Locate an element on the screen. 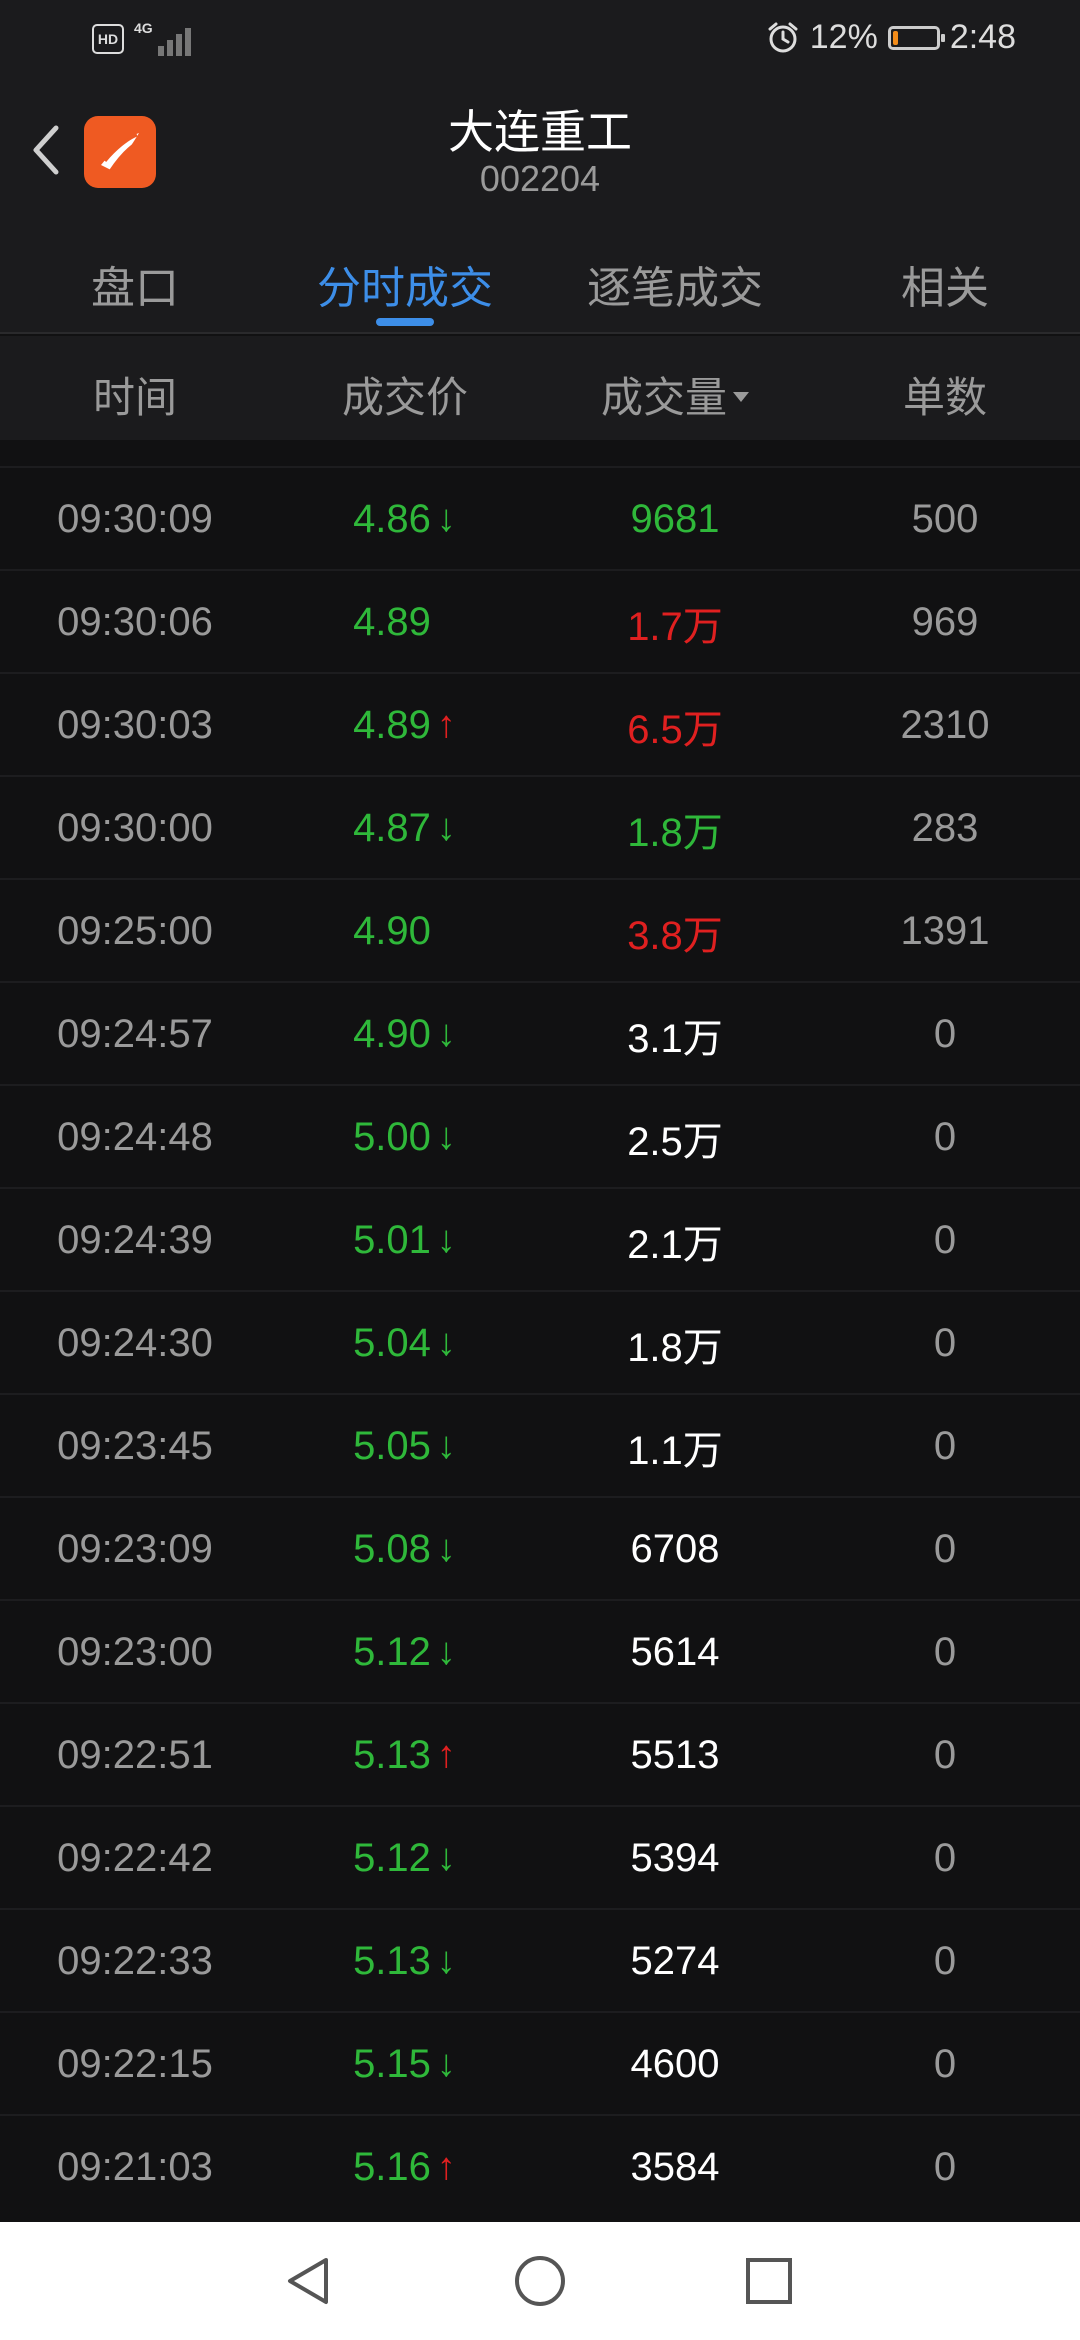 The height and width of the screenshot is (2340, 1080). trade-volume: 2.5万 is located at coordinates (675, 1141).